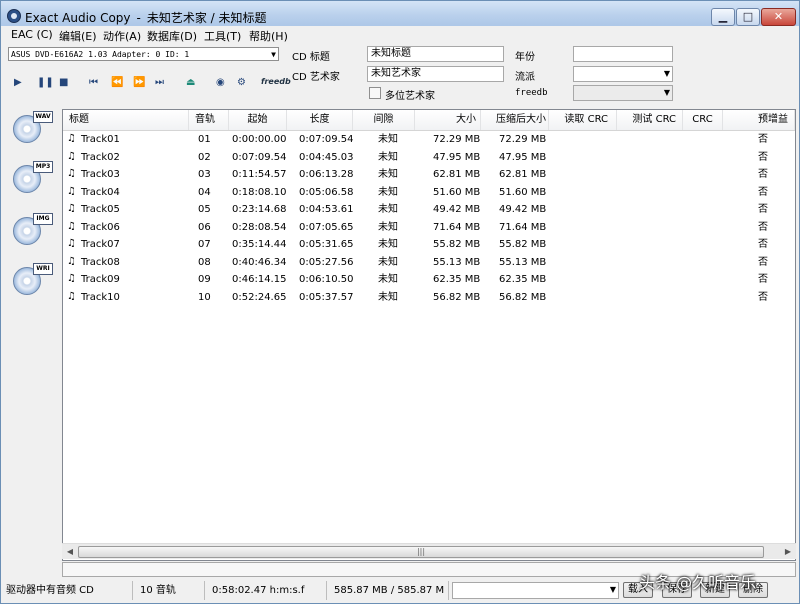 The width and height of the screenshot is (800, 604). I want to click on cd-title-label: CD 标题, so click(311, 57).